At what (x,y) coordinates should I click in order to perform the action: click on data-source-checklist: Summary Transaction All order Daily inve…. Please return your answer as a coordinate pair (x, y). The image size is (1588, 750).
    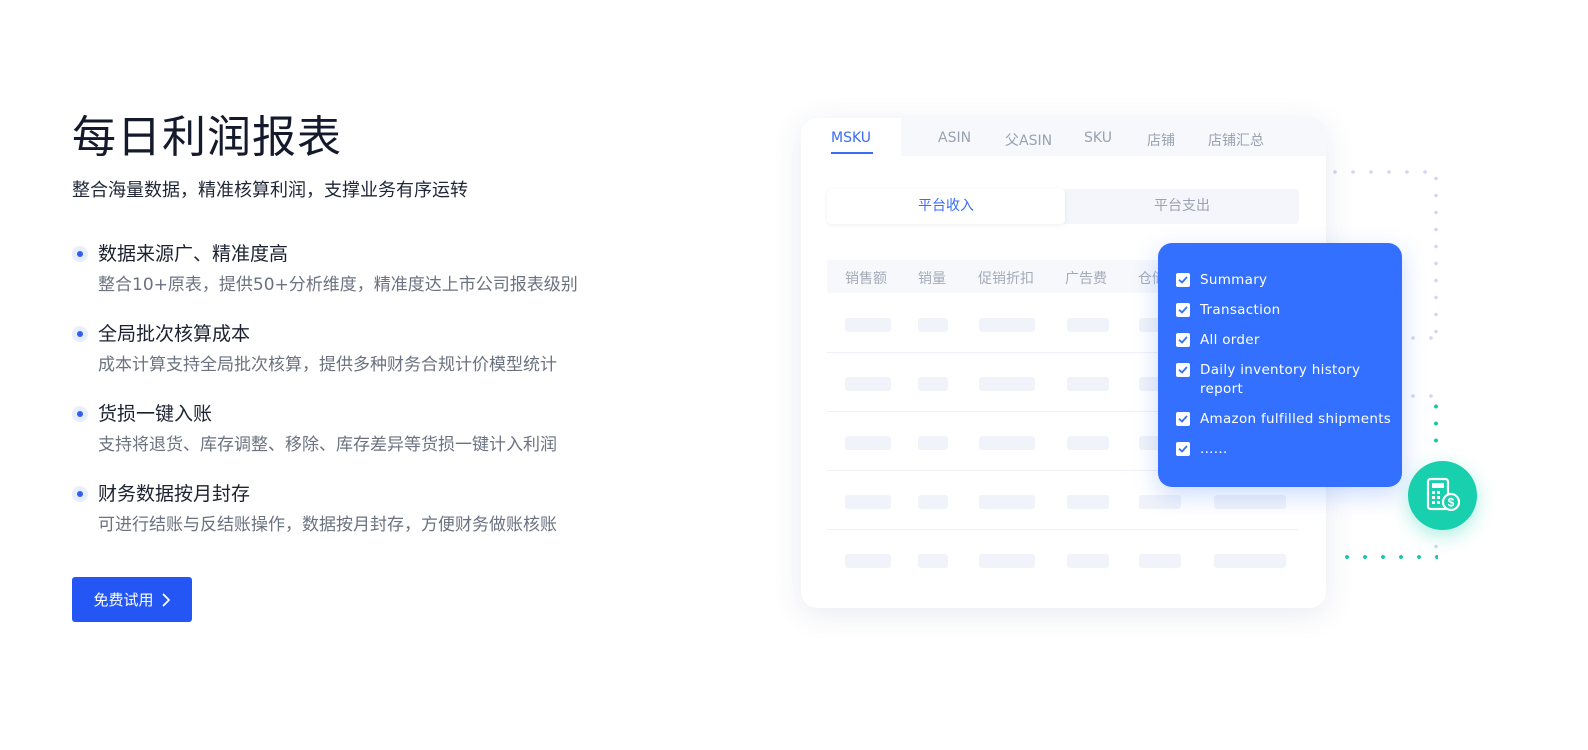
    Looking at the image, I should click on (1280, 365).